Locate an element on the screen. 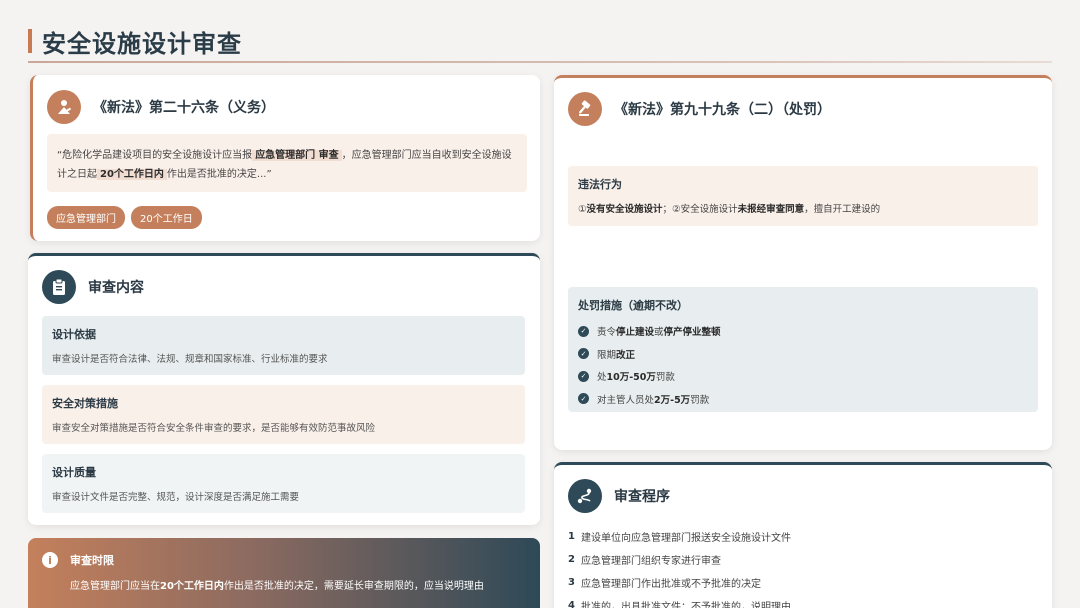  quote-highlight: 应急管理部门 审查 is located at coordinates (297, 155).